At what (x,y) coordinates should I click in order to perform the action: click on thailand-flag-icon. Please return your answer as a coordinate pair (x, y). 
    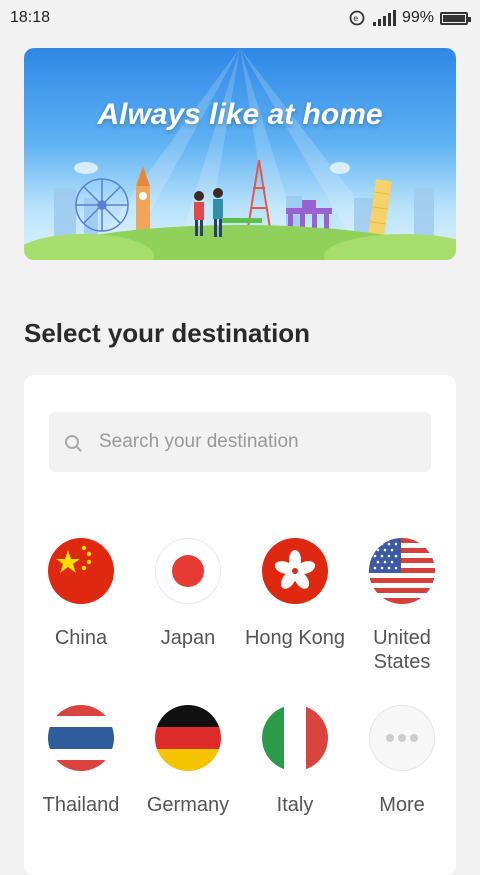
    Looking at the image, I should click on (81, 738).